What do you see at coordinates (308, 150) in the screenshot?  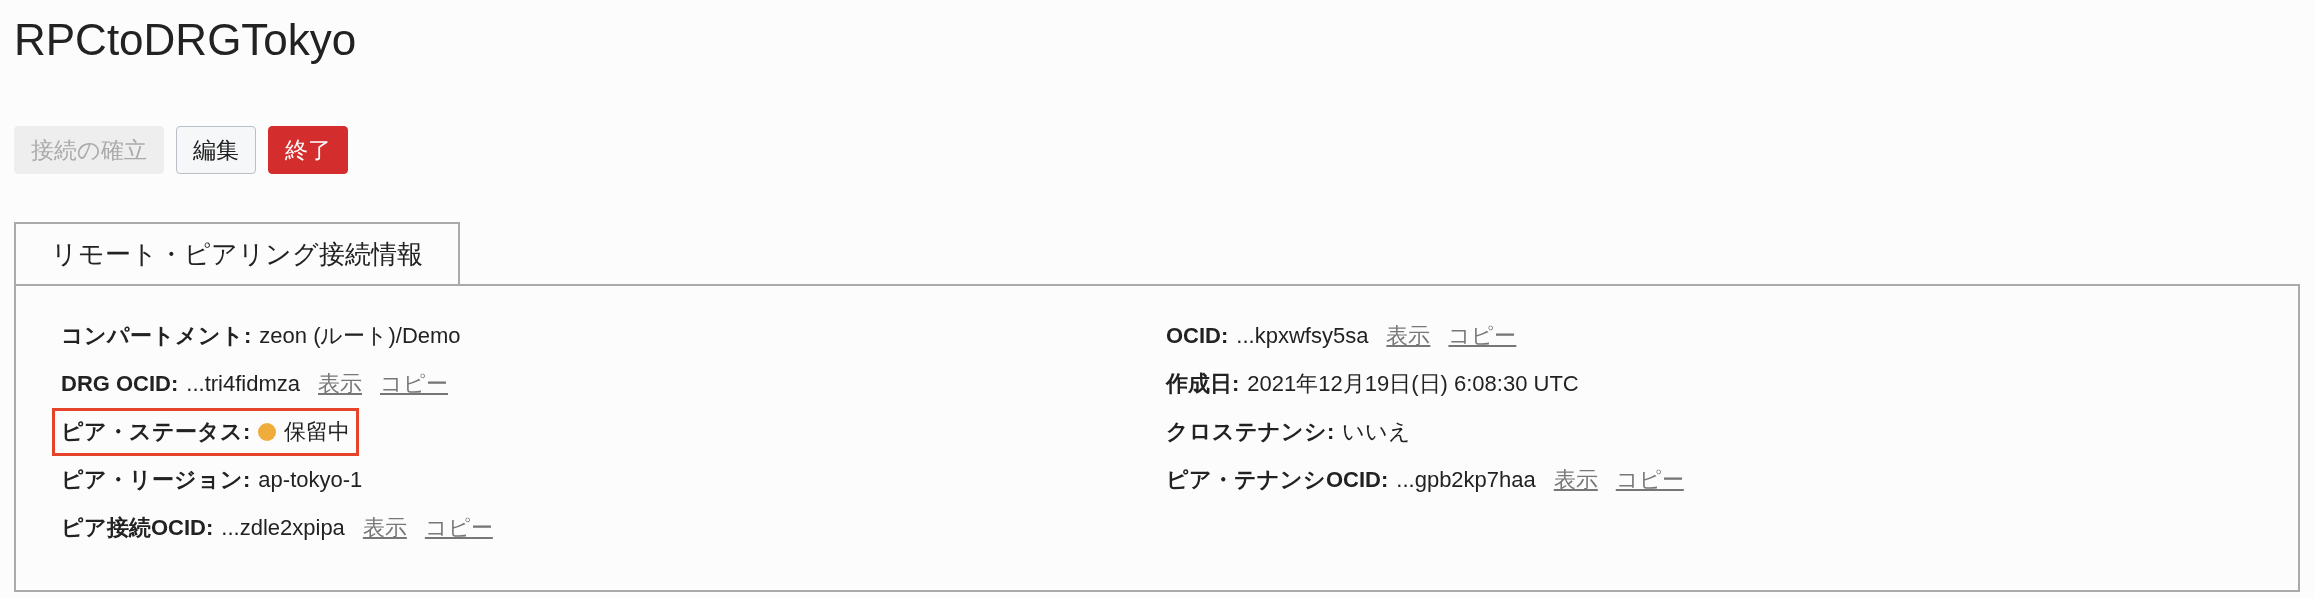 I see `action-button: 終了` at bounding box center [308, 150].